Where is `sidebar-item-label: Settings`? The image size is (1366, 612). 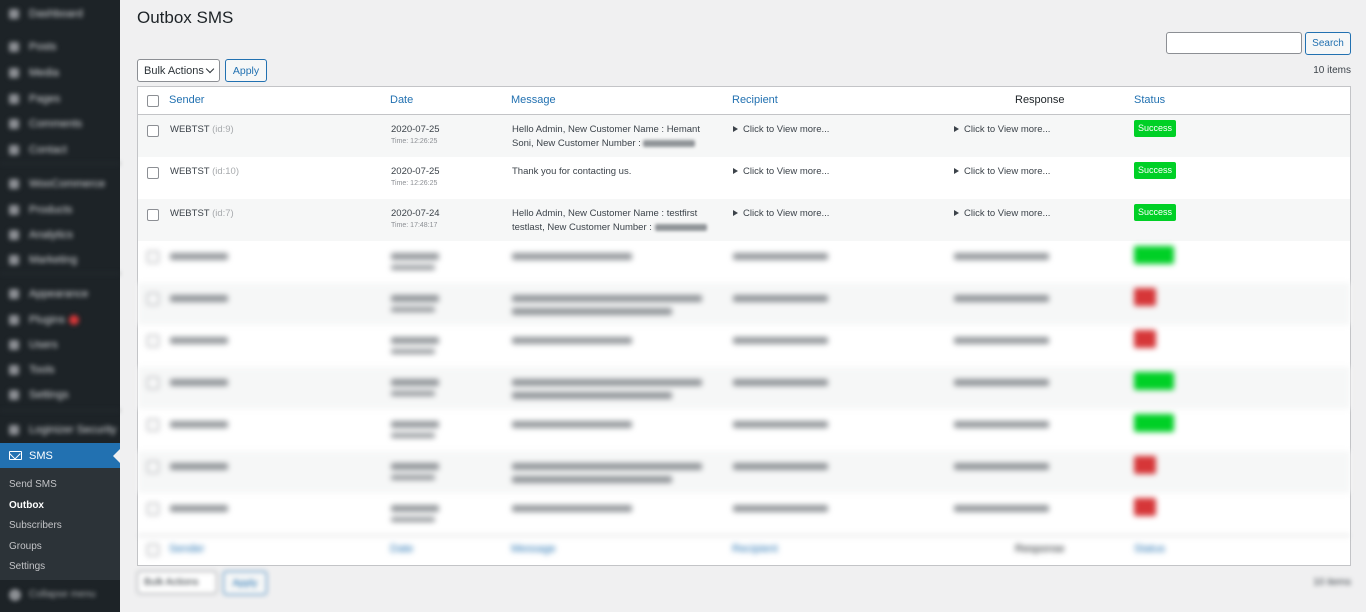
sidebar-item-label: Settings is located at coordinates (49, 395).